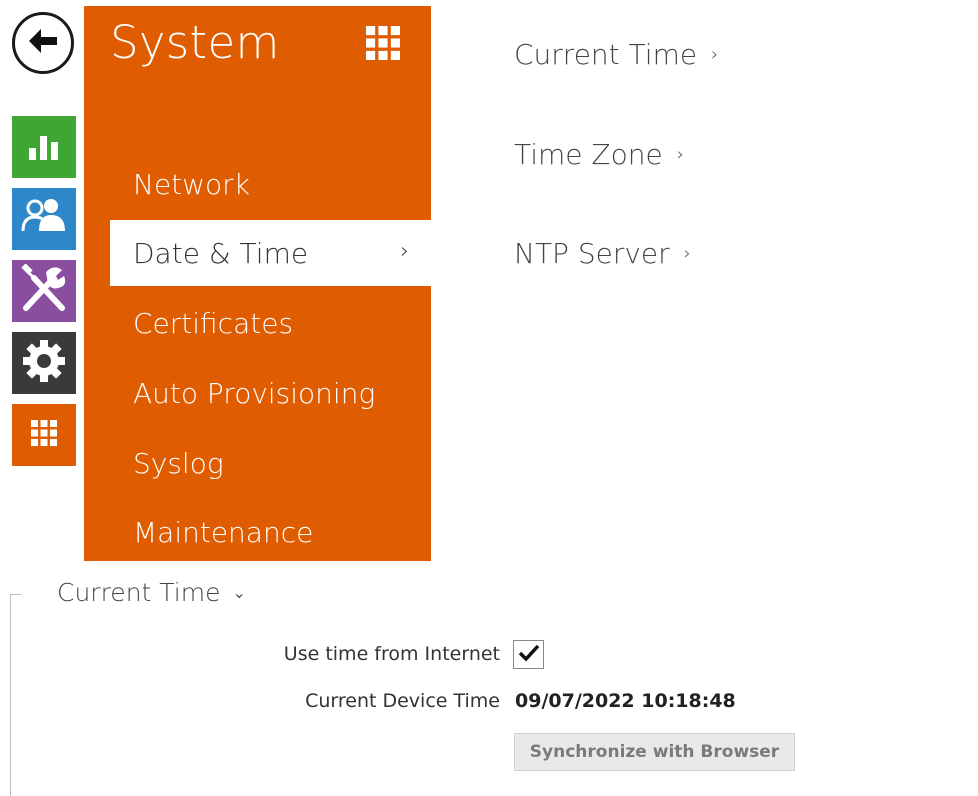 The width and height of the screenshot is (978, 796). What do you see at coordinates (139, 592) in the screenshot?
I see `section-title: Current Time` at bounding box center [139, 592].